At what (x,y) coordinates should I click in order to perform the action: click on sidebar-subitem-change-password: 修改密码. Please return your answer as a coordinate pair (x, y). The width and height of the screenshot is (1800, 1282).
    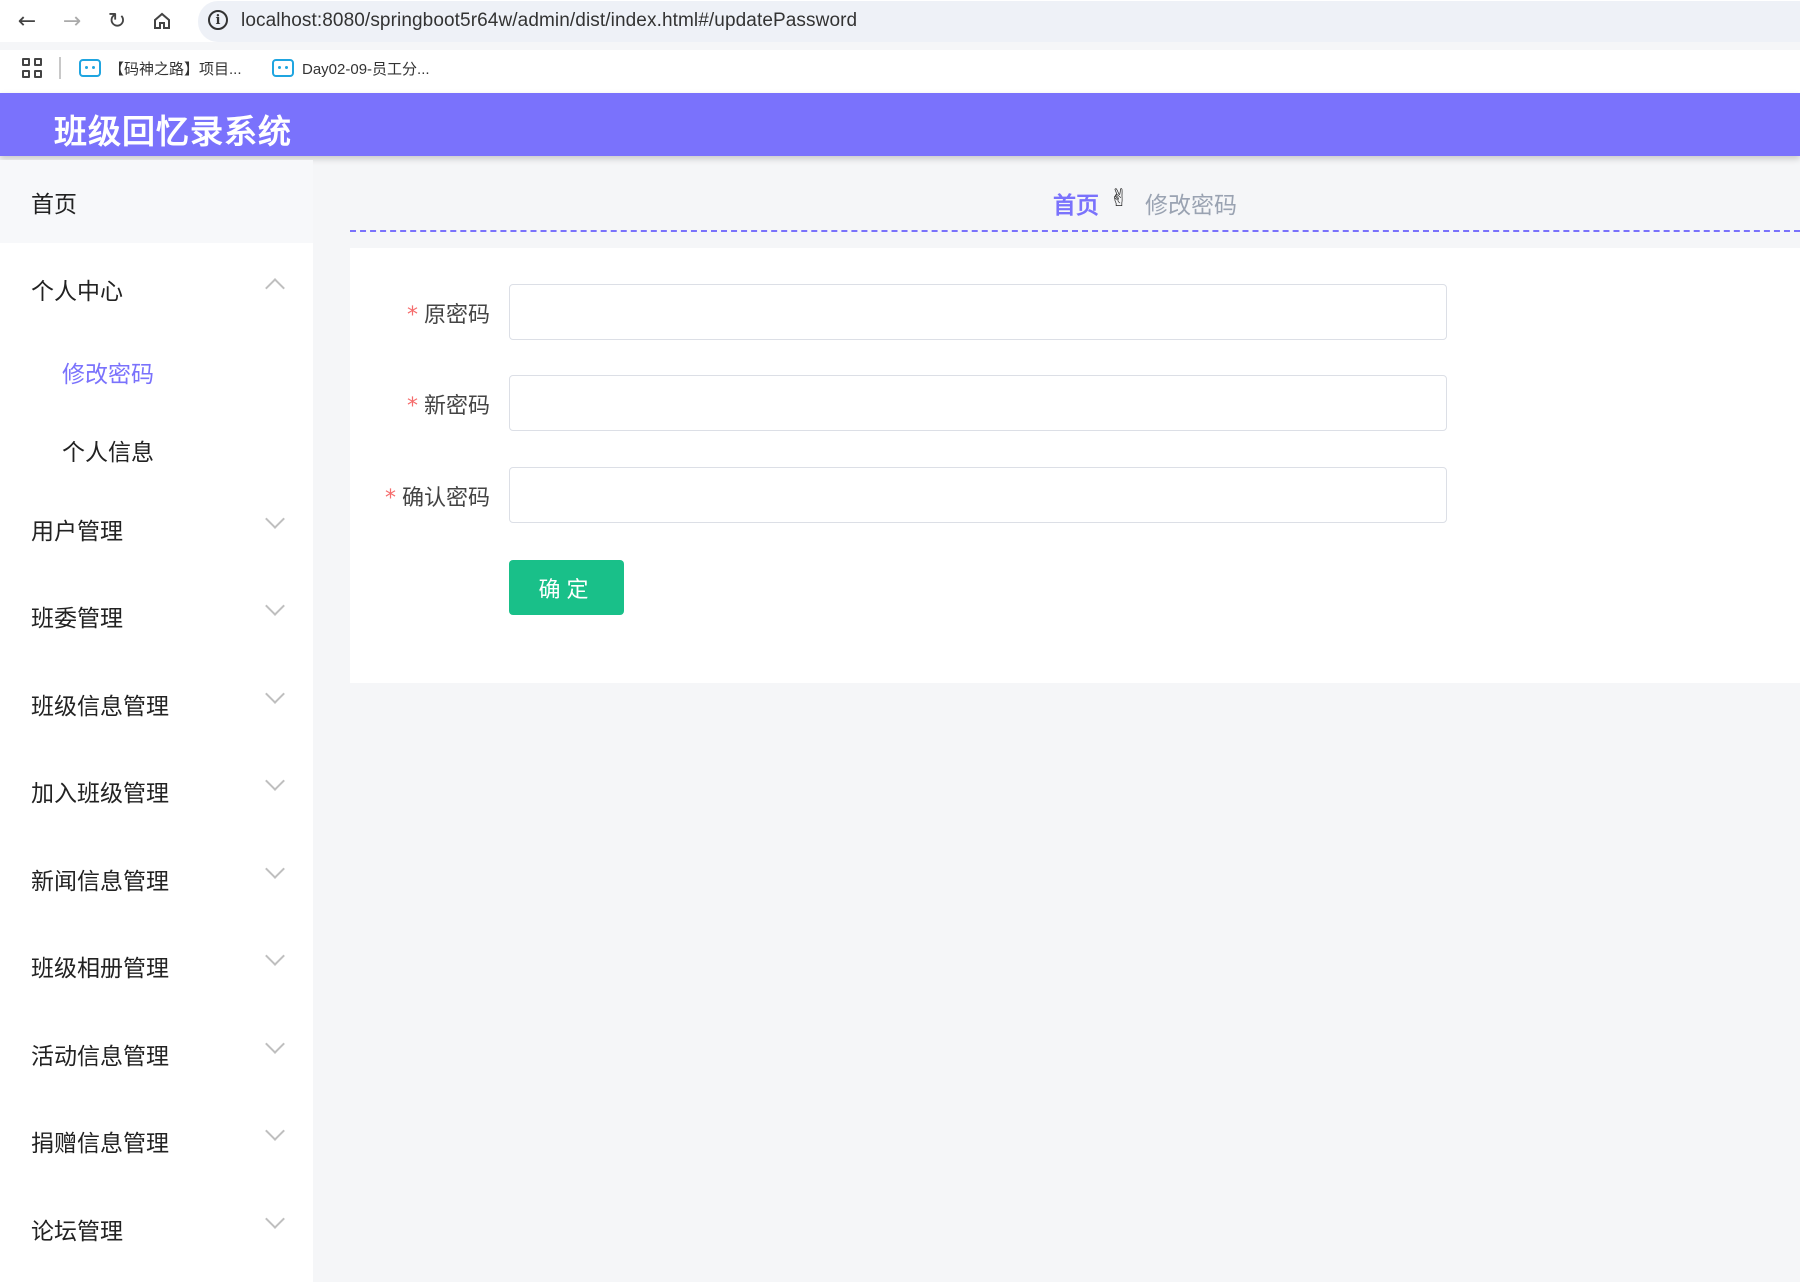
    Looking at the image, I should click on (108, 372).